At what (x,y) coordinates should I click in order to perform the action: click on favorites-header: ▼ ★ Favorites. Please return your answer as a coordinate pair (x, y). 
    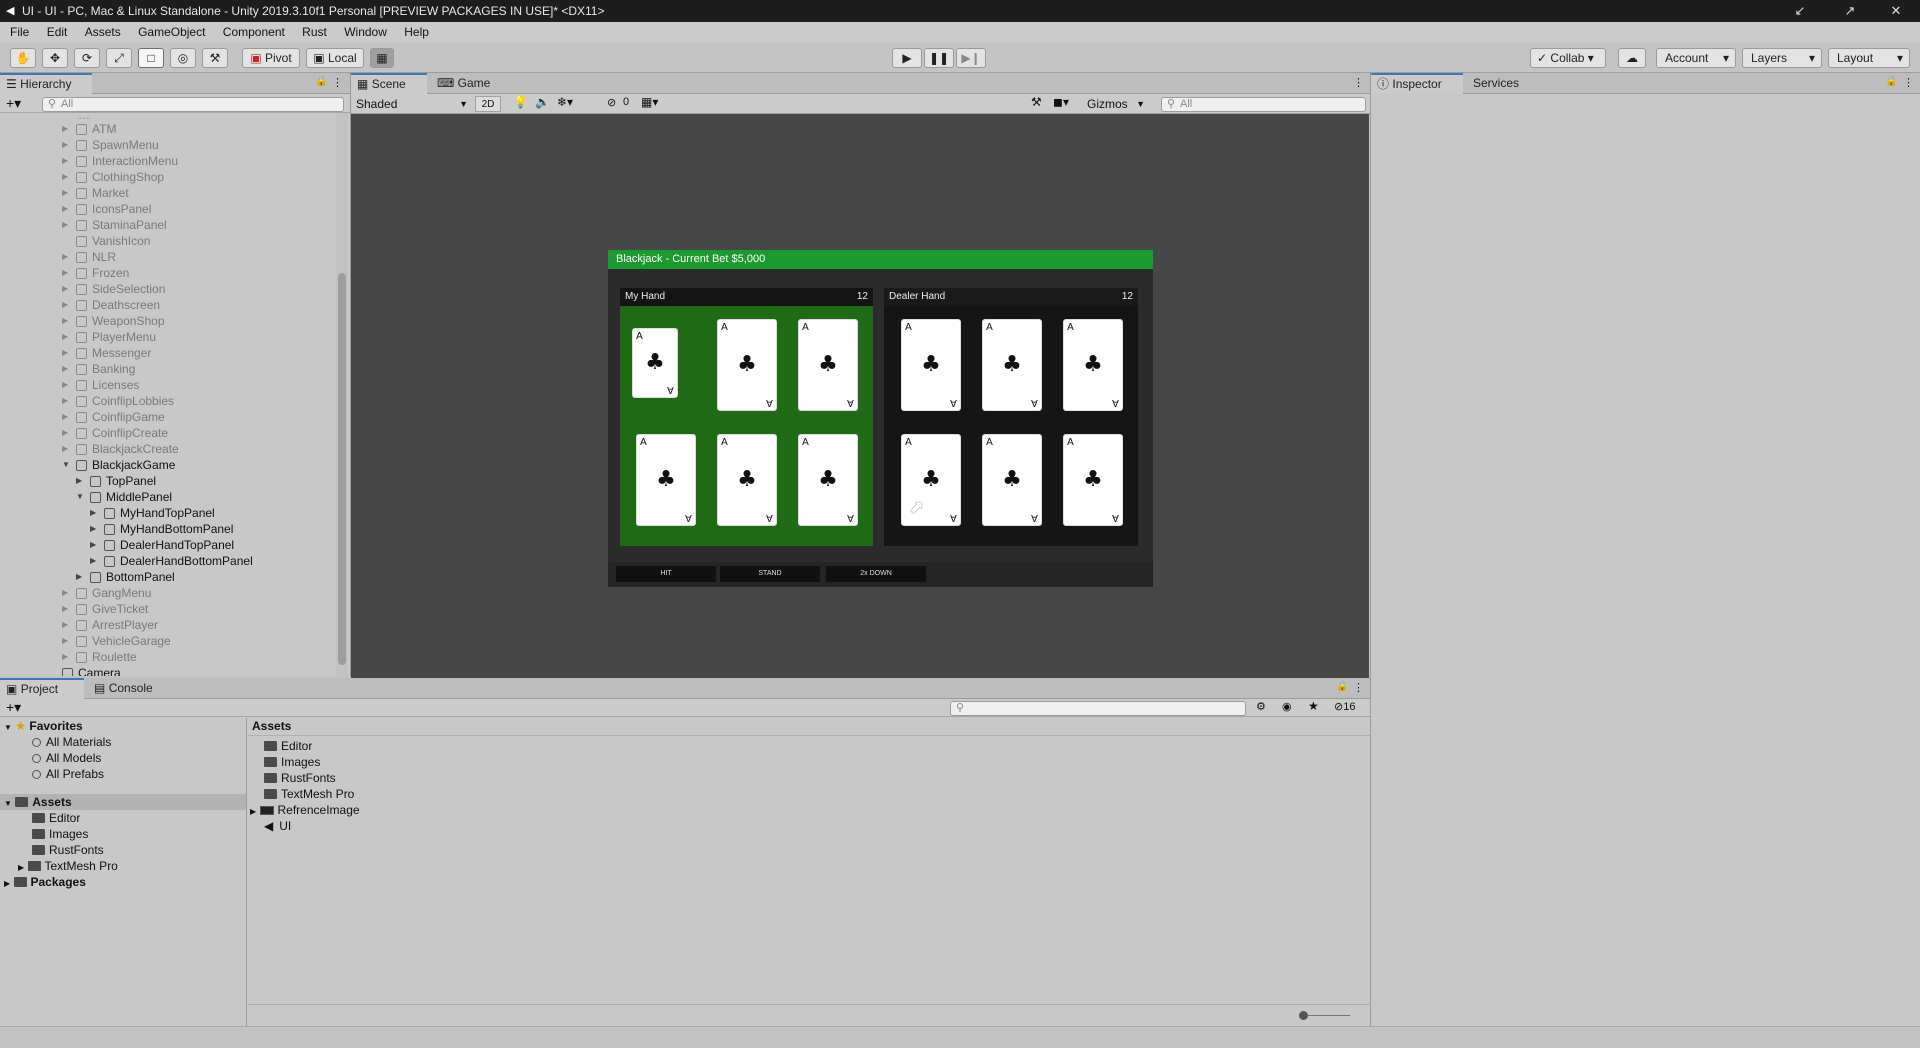
    Looking at the image, I should click on (43, 726).